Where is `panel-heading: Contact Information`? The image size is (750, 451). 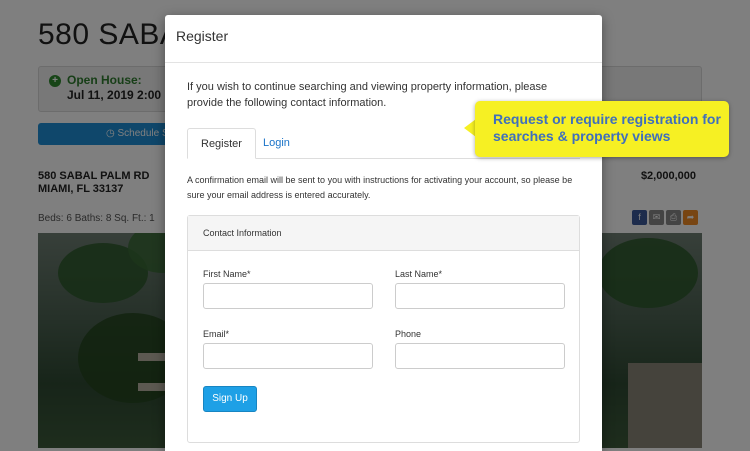
panel-heading: Contact Information is located at coordinates (383, 233).